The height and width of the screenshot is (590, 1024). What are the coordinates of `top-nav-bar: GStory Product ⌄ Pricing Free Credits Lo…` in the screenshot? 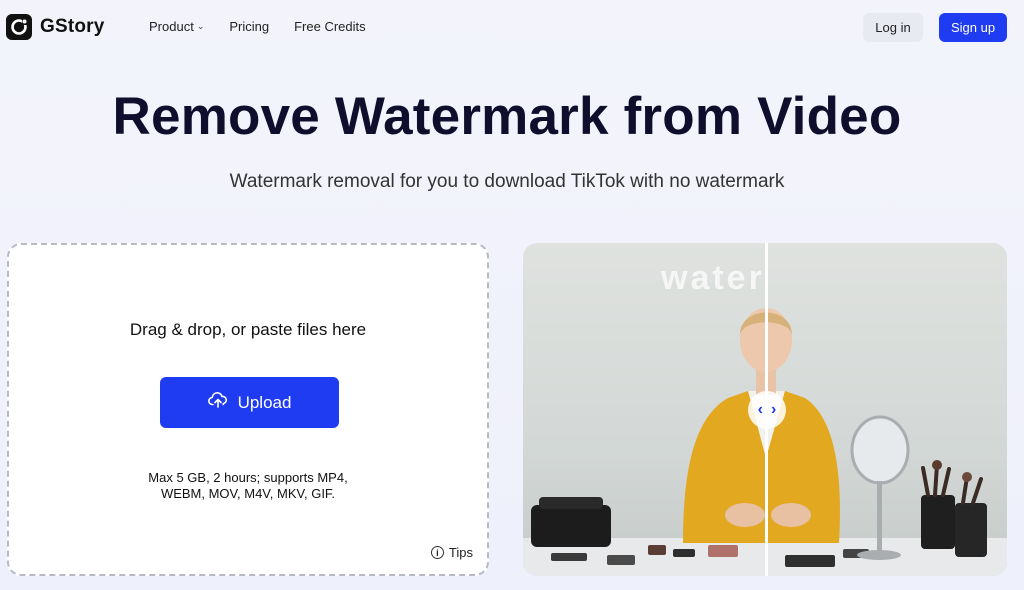 It's located at (512, 28).